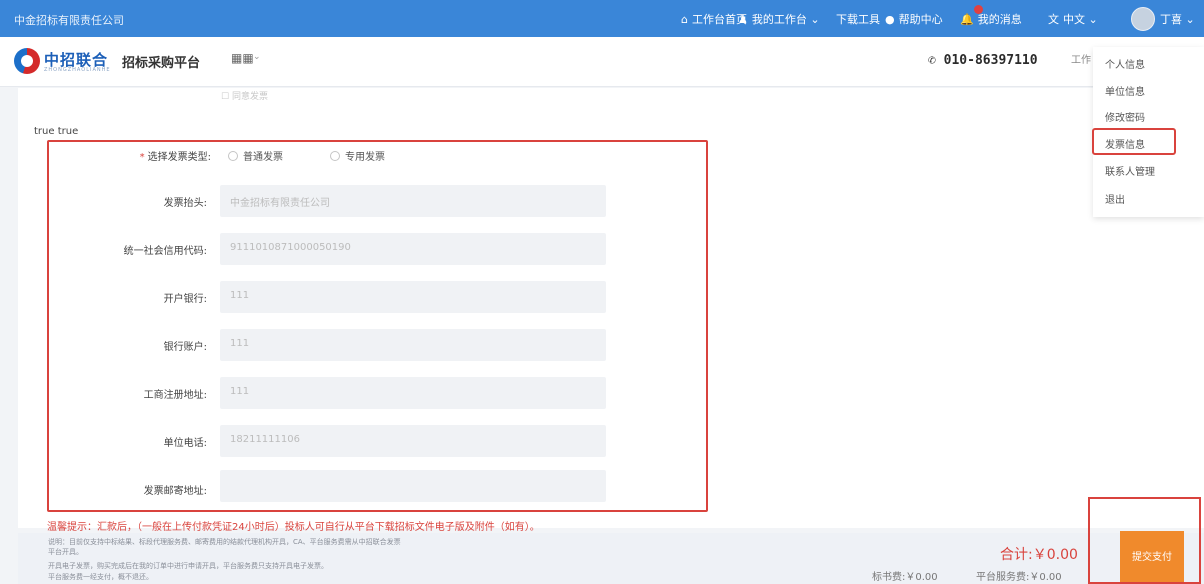  I want to click on phone-icon: ✆, so click(936, 60).